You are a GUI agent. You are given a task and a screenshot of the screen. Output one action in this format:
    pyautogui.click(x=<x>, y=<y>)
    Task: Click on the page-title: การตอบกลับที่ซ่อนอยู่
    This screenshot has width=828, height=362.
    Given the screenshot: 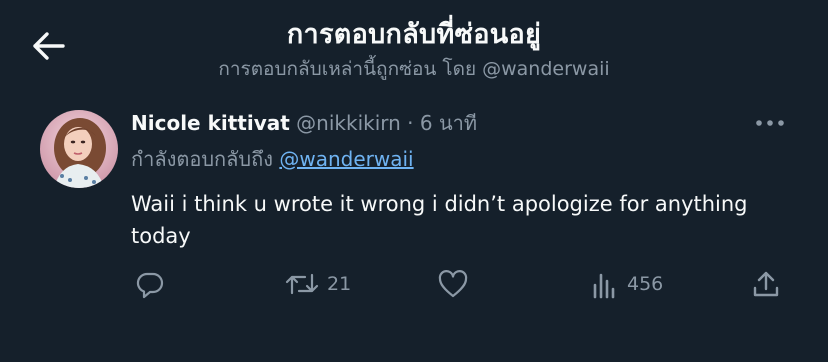 What is the action you would take?
    pyautogui.click(x=414, y=34)
    